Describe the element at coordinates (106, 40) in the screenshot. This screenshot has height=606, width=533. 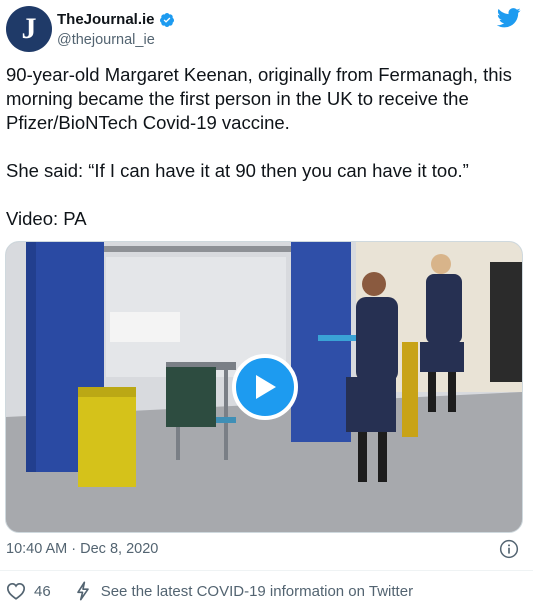
I see `author-handle: @thejournal_ie` at that location.